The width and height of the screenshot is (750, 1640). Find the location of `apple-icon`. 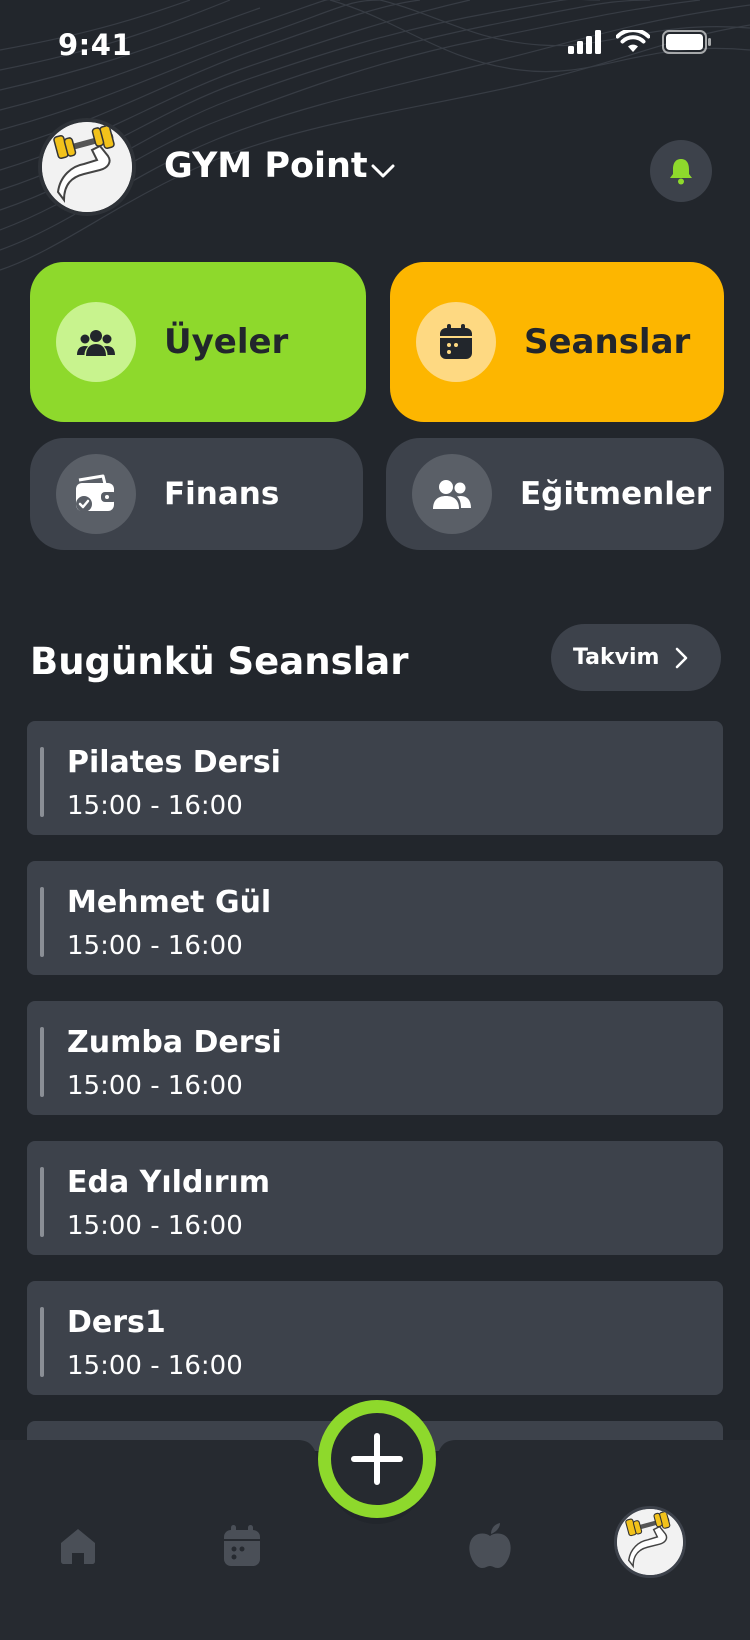

apple-icon is located at coordinates (490, 1545).